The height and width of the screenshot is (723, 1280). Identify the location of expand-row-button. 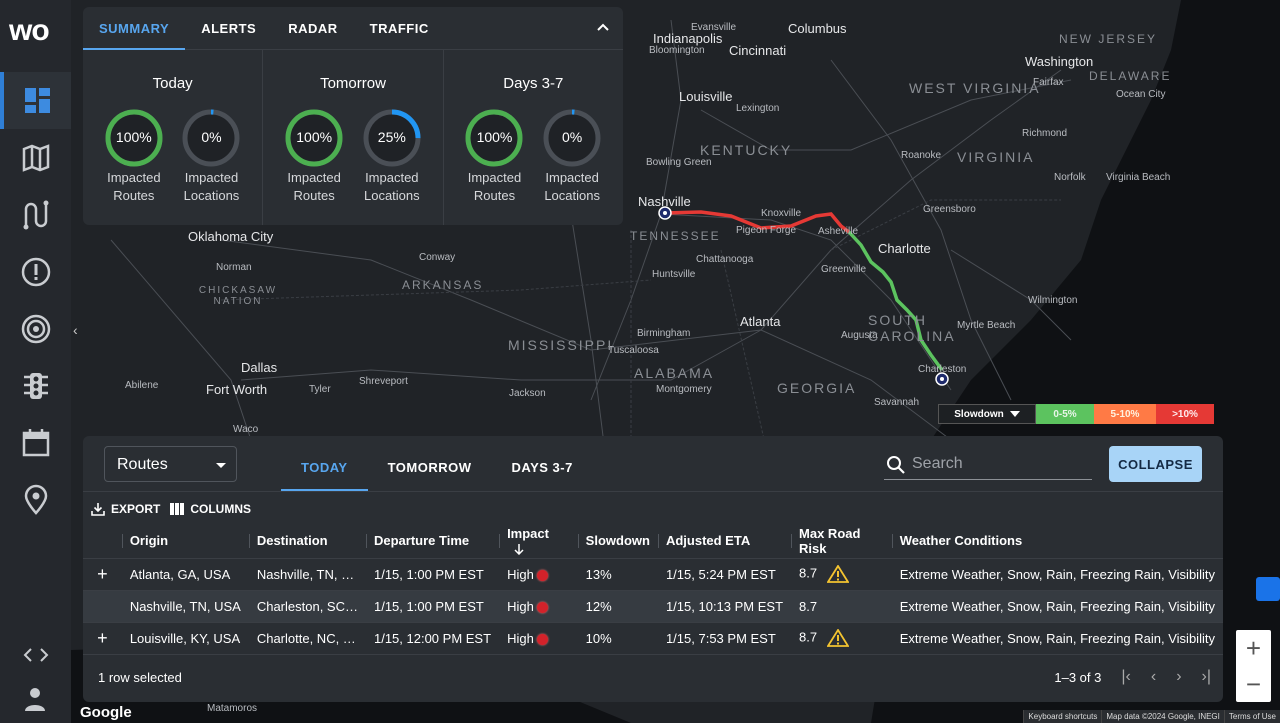
(102, 606).